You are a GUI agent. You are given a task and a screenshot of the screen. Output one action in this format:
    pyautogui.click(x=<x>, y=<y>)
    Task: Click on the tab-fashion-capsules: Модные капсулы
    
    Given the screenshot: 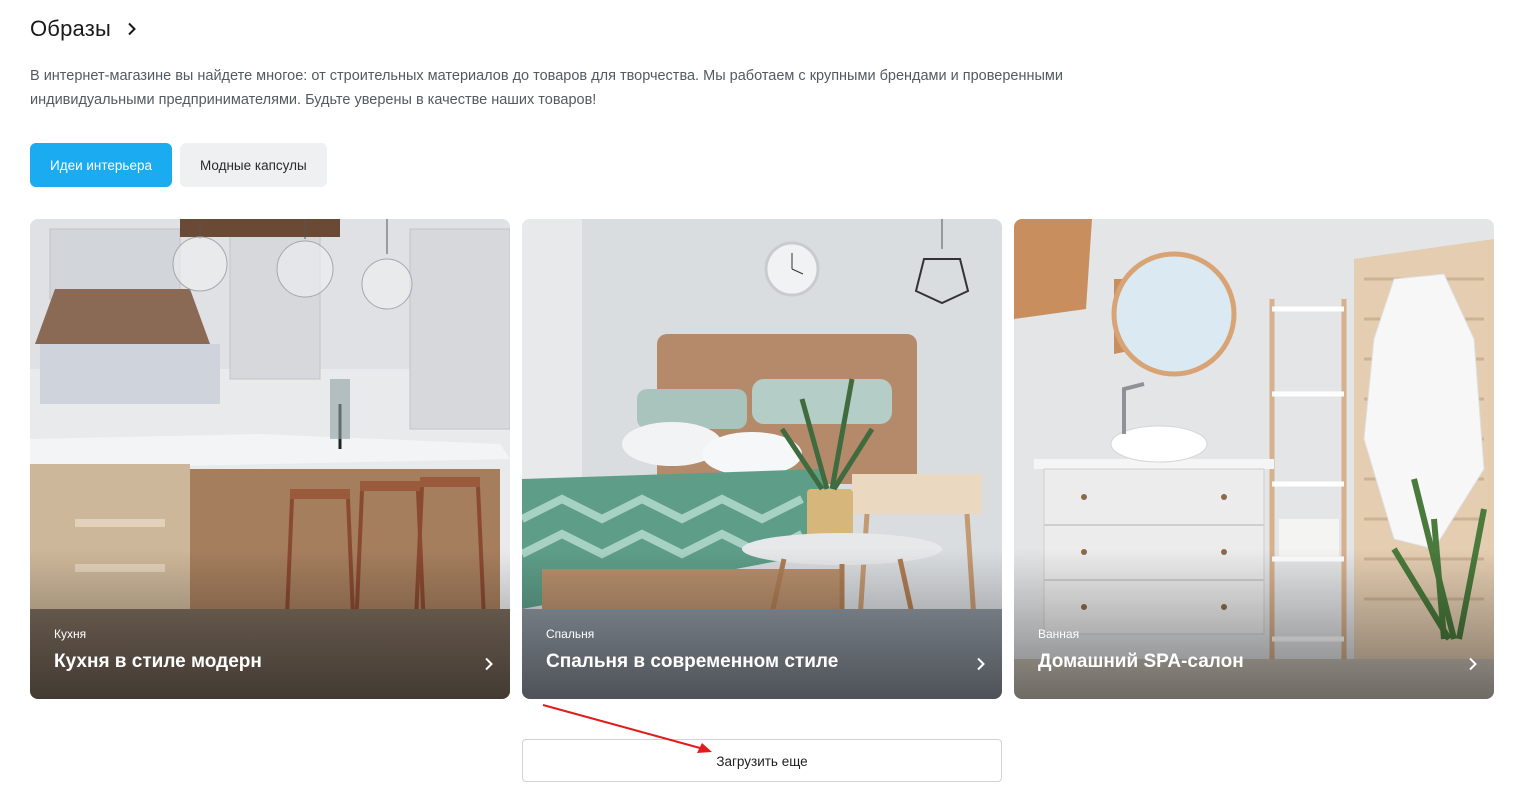 What is the action you would take?
    pyautogui.click(x=253, y=165)
    